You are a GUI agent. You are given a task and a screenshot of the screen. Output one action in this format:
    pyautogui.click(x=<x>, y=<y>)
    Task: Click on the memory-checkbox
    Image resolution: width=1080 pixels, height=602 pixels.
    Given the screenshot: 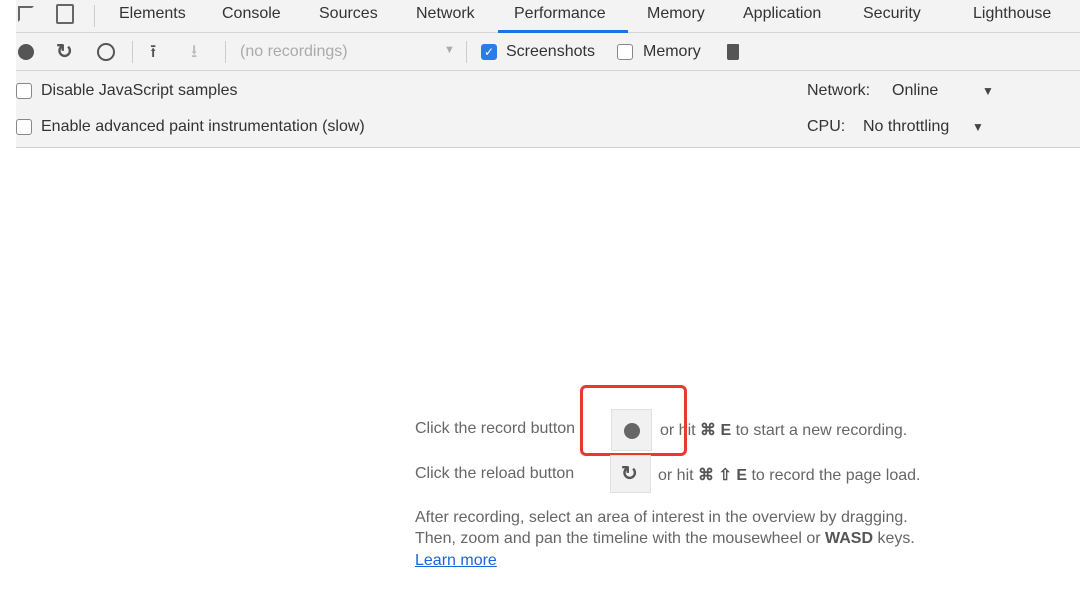 What is the action you would take?
    pyautogui.click(x=625, y=52)
    